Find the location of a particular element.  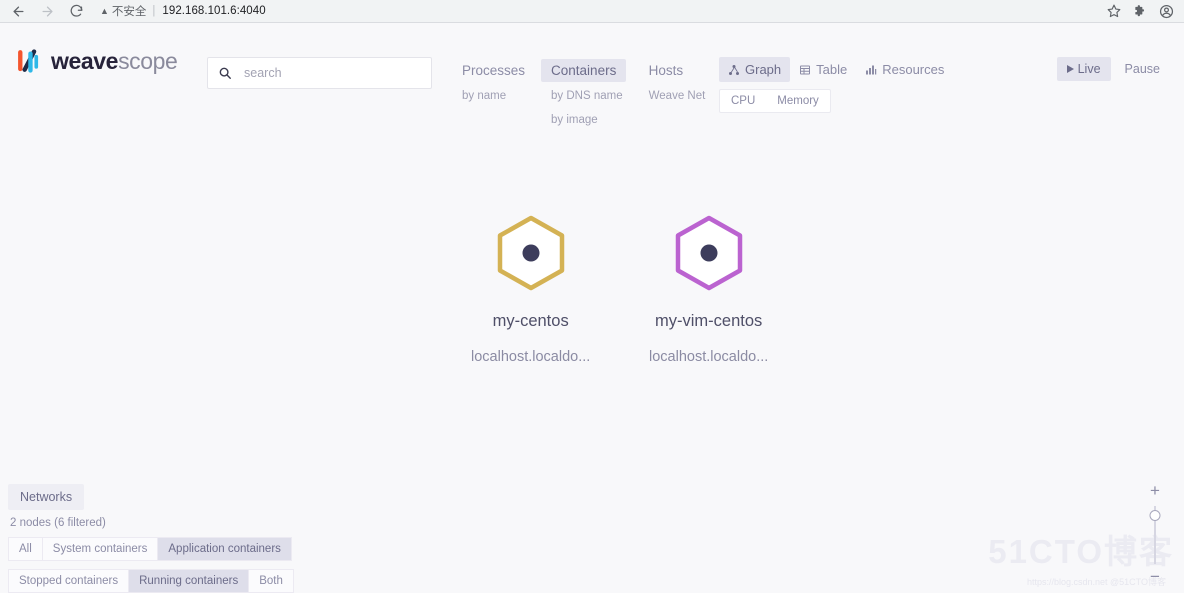

view-mode-table-label: Table is located at coordinates (832, 69).